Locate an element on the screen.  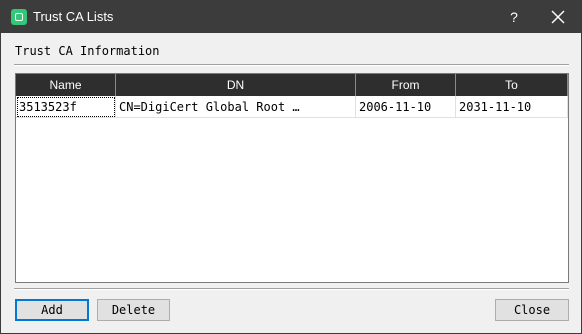
close-window-button is located at coordinates (558, 17).